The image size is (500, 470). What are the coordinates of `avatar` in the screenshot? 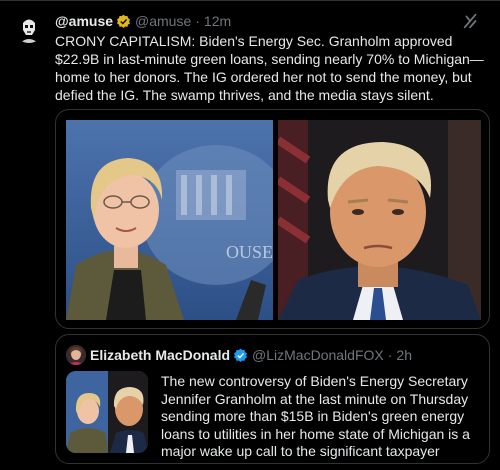 It's located at (29, 28).